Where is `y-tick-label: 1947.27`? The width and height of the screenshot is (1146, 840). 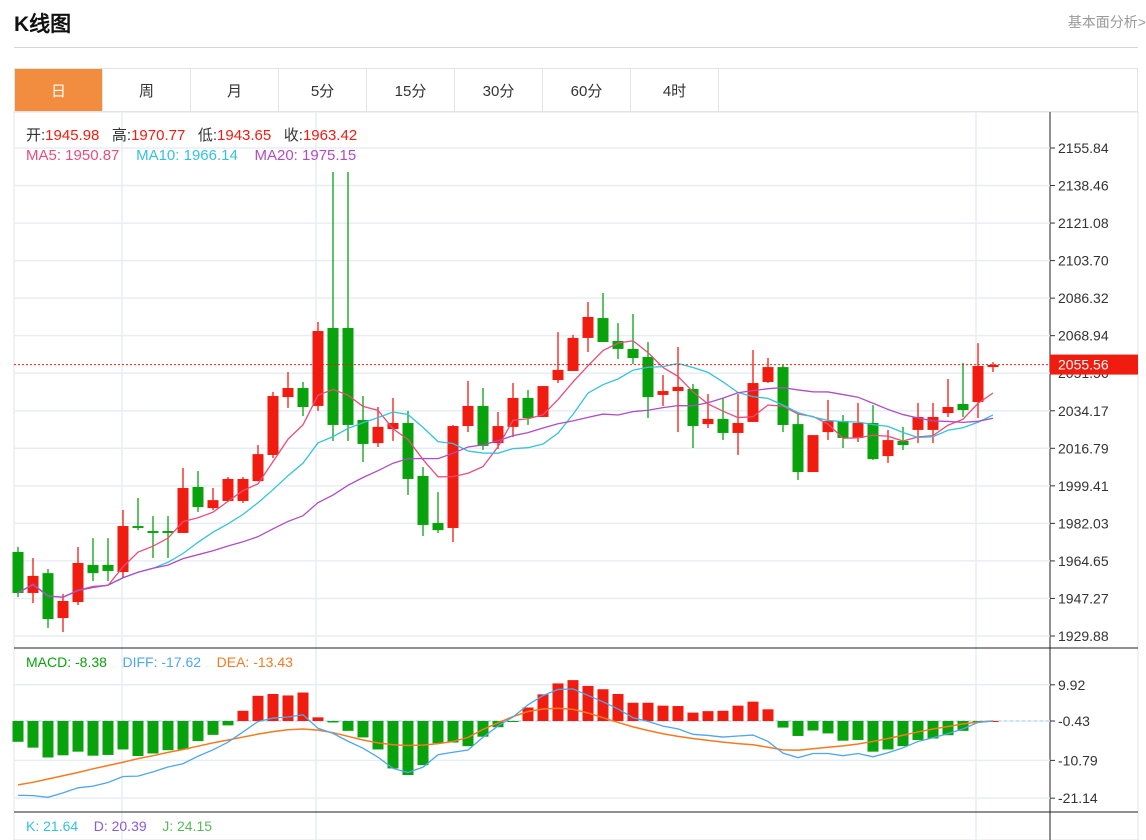 y-tick-label: 1947.27 is located at coordinates (1083, 598).